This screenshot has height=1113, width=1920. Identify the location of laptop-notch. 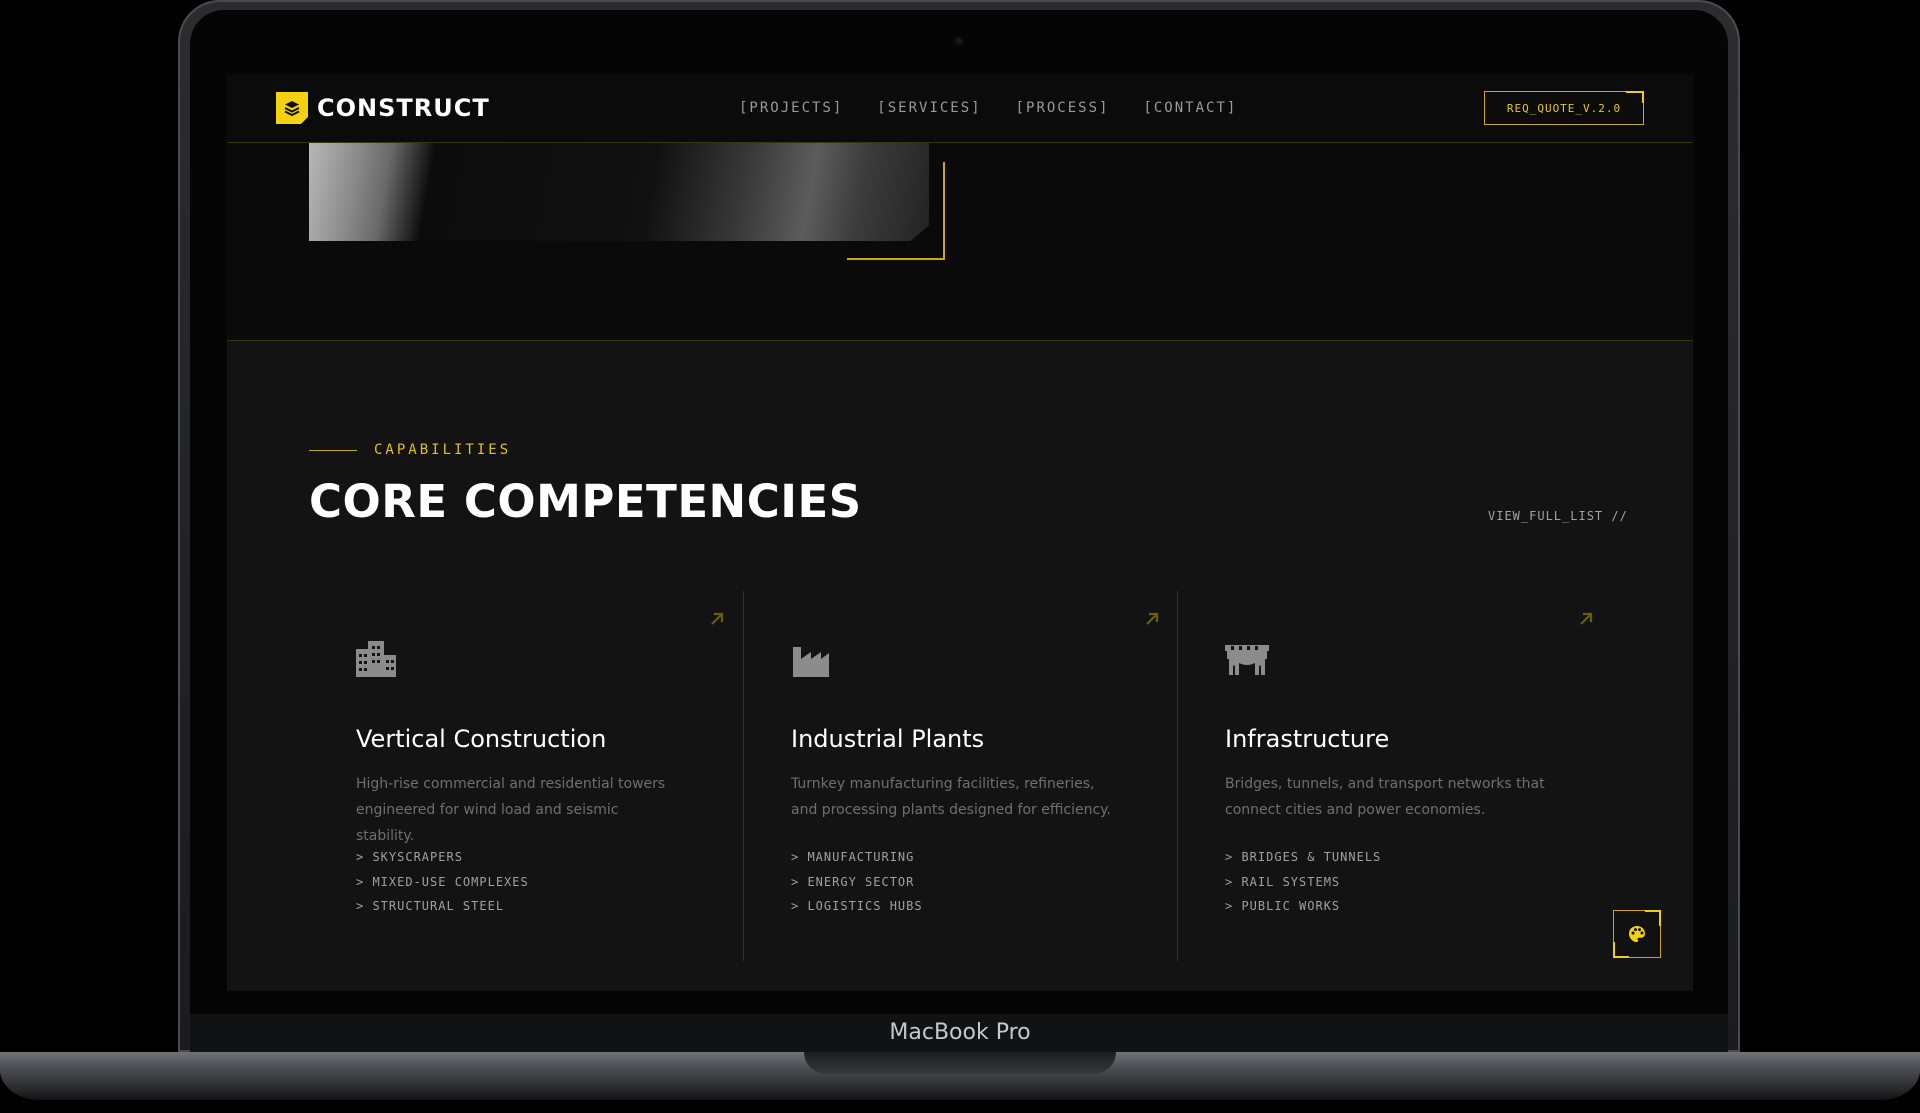
(960, 1063).